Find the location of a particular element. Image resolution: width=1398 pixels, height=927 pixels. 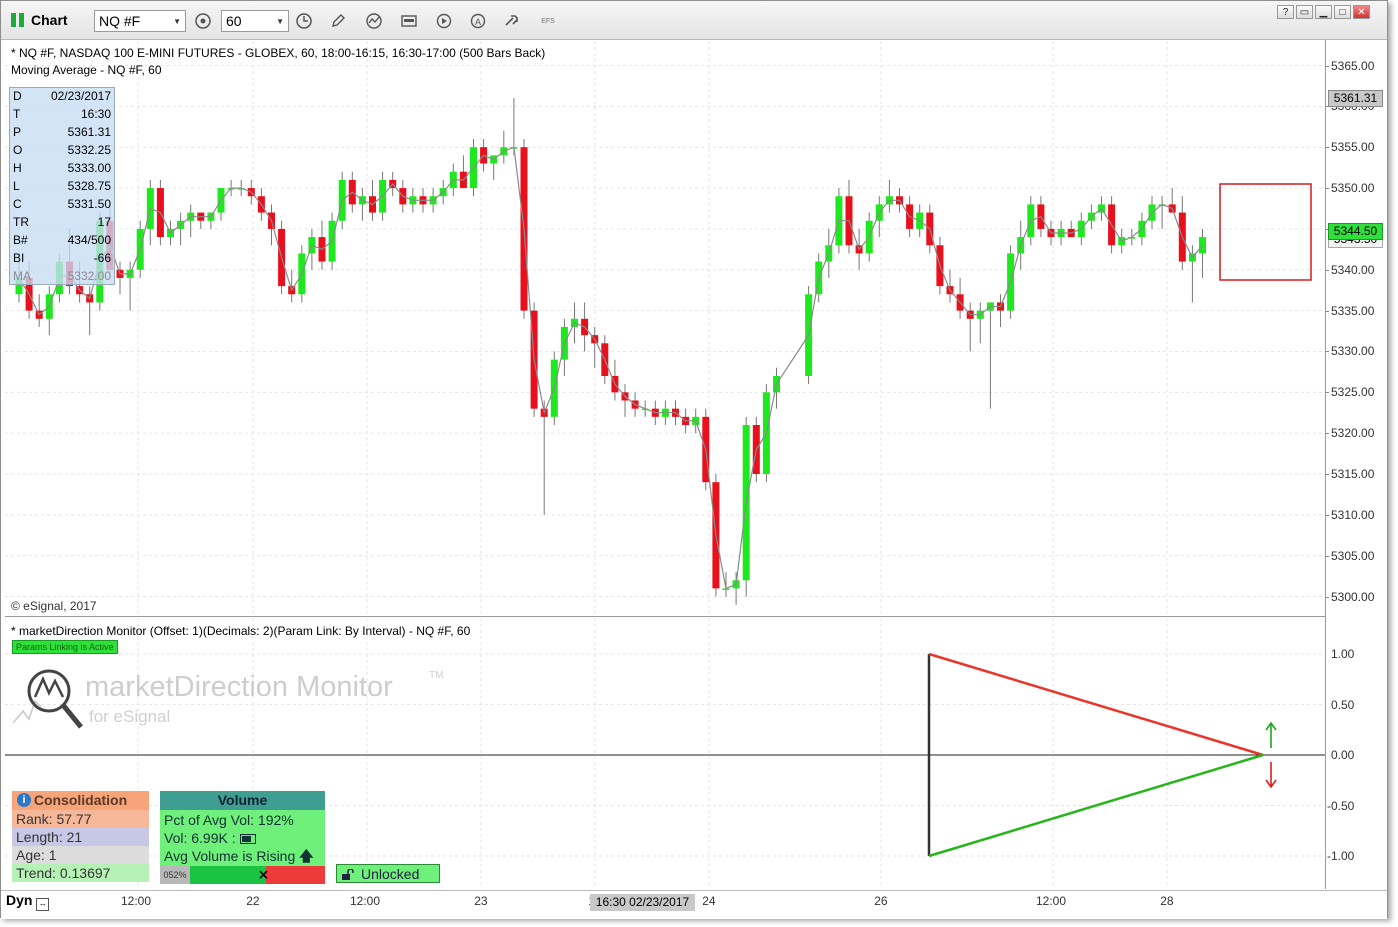

close-icon: ✕ is located at coordinates (1361, 12).